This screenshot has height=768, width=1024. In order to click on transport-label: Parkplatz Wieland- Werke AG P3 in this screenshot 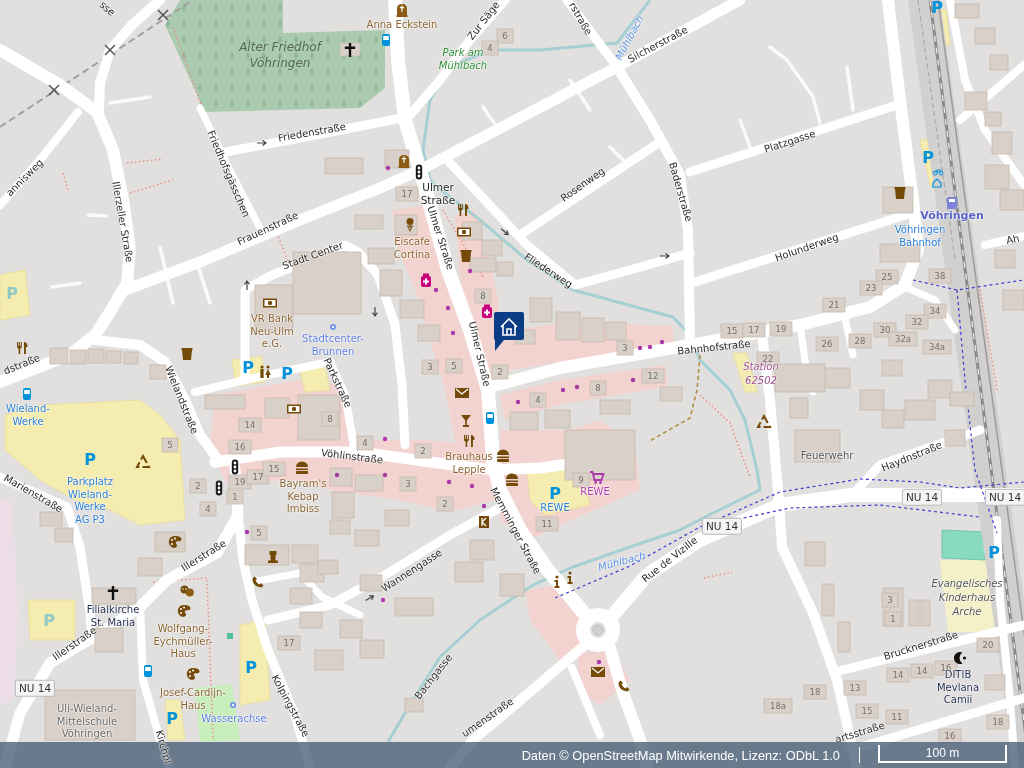, I will do `click(90, 501)`.